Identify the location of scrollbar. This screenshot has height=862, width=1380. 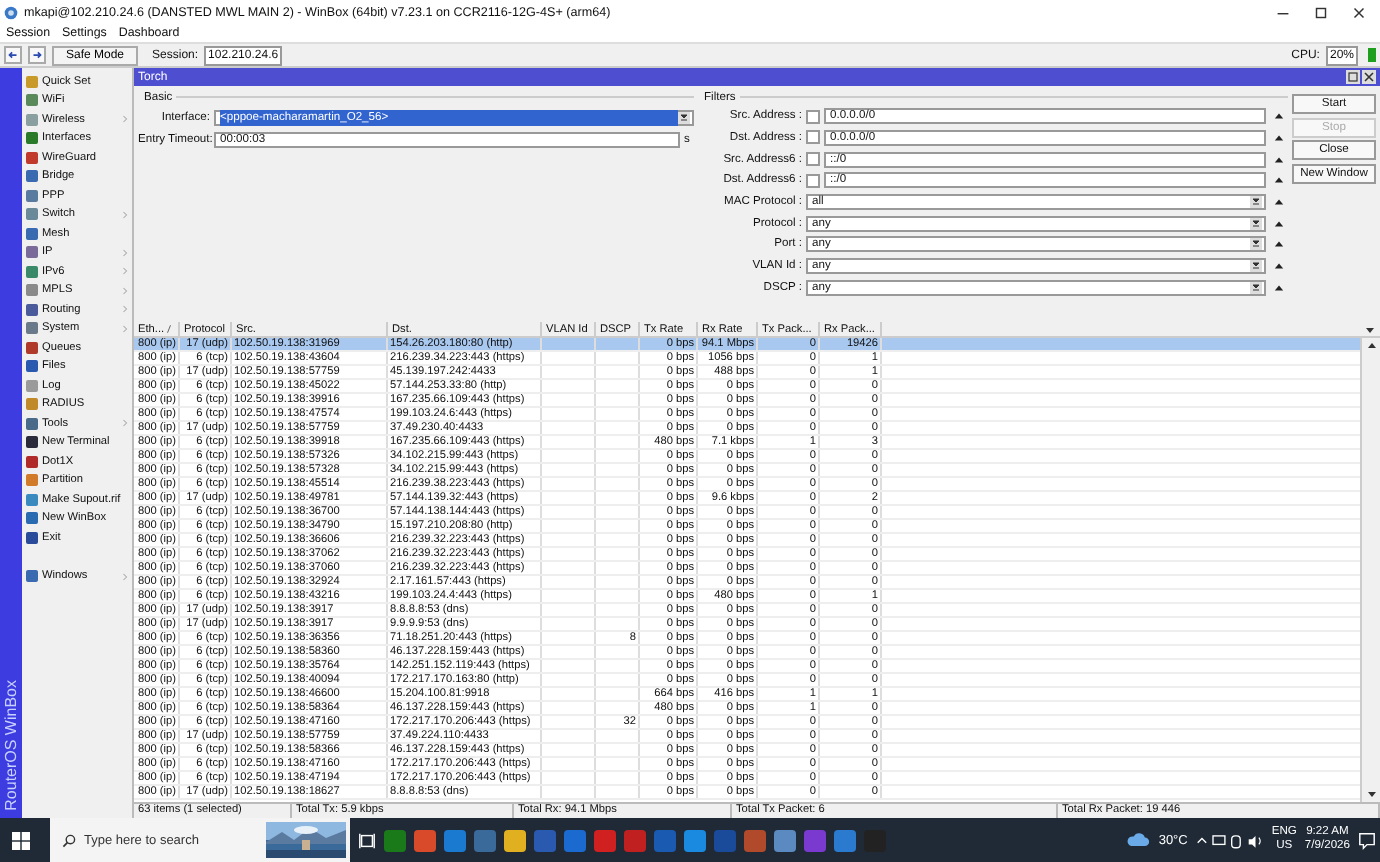
(1370, 570).